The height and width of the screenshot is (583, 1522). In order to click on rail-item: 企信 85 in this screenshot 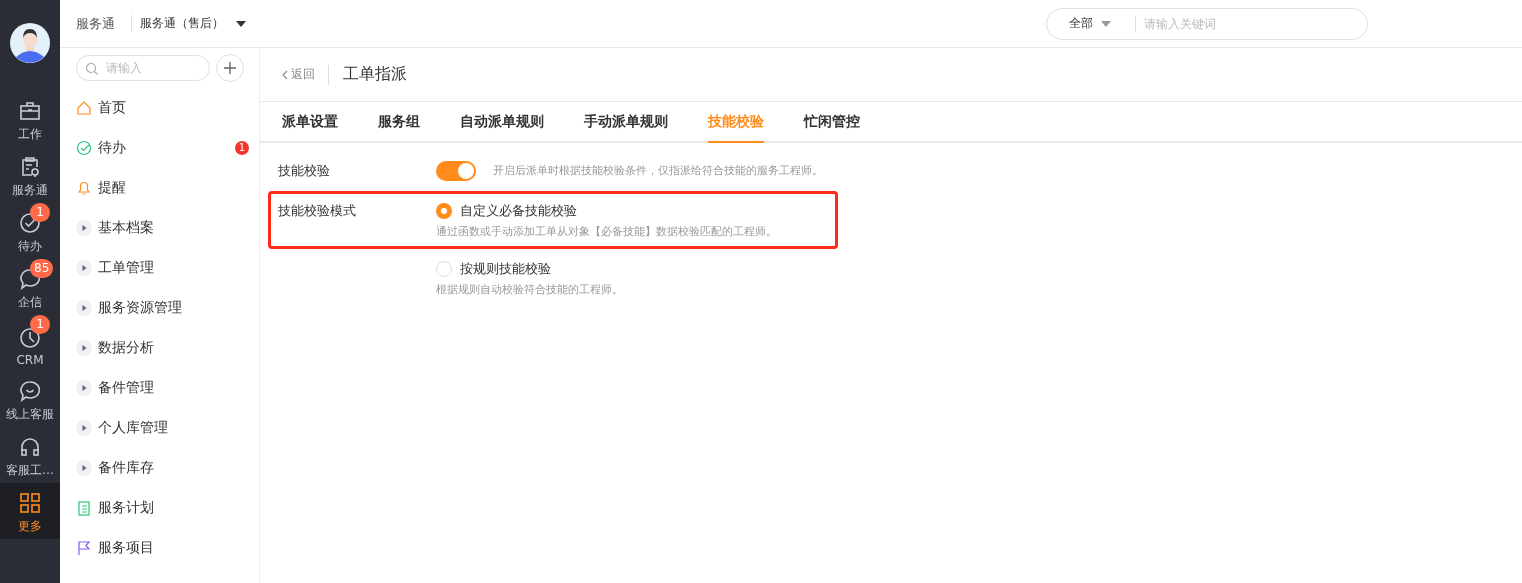, I will do `click(30, 287)`.